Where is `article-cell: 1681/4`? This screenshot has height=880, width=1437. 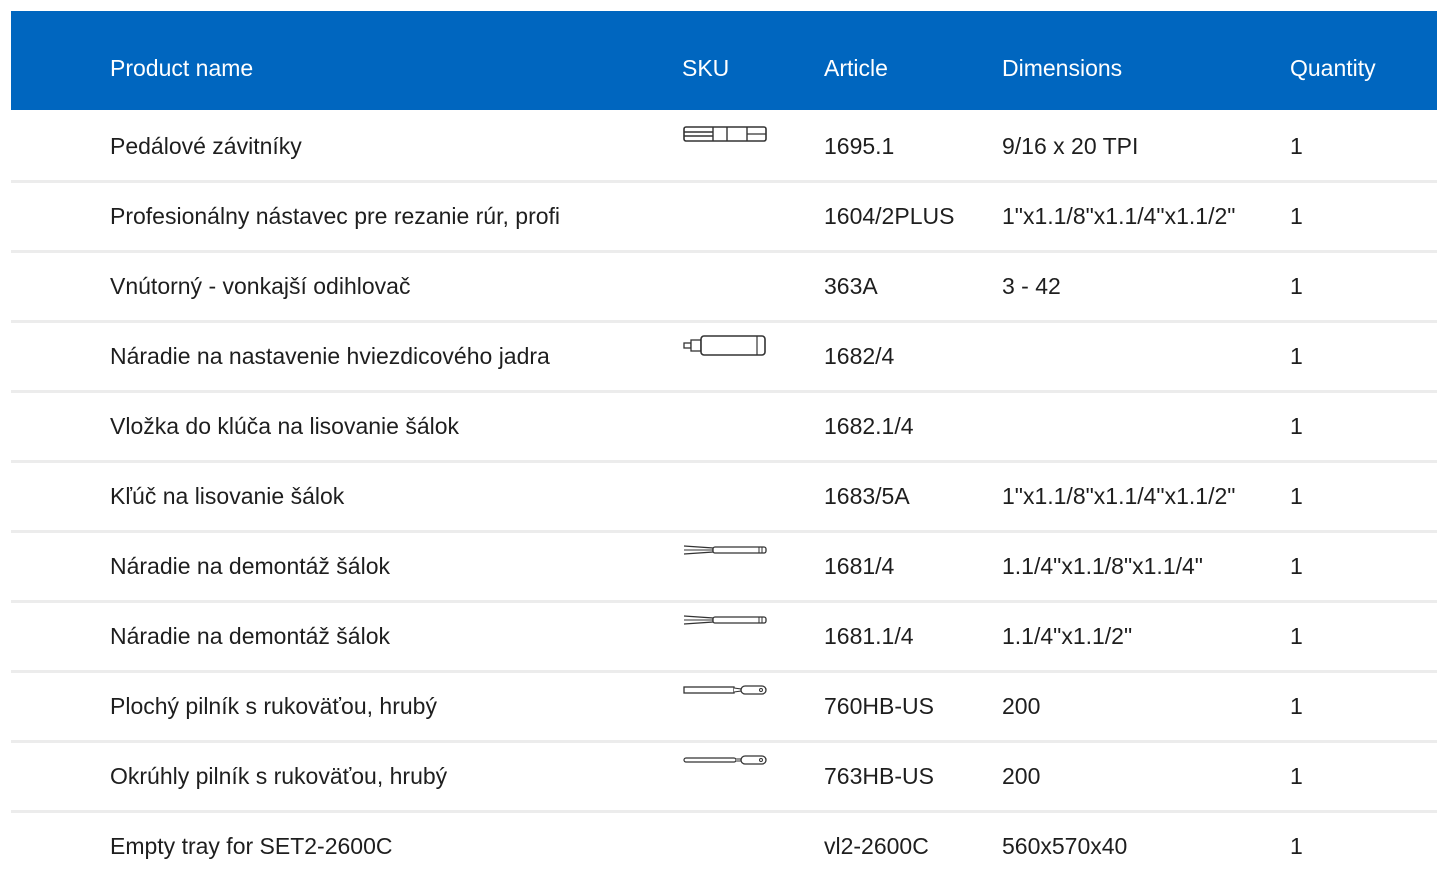 article-cell: 1681/4 is located at coordinates (859, 566).